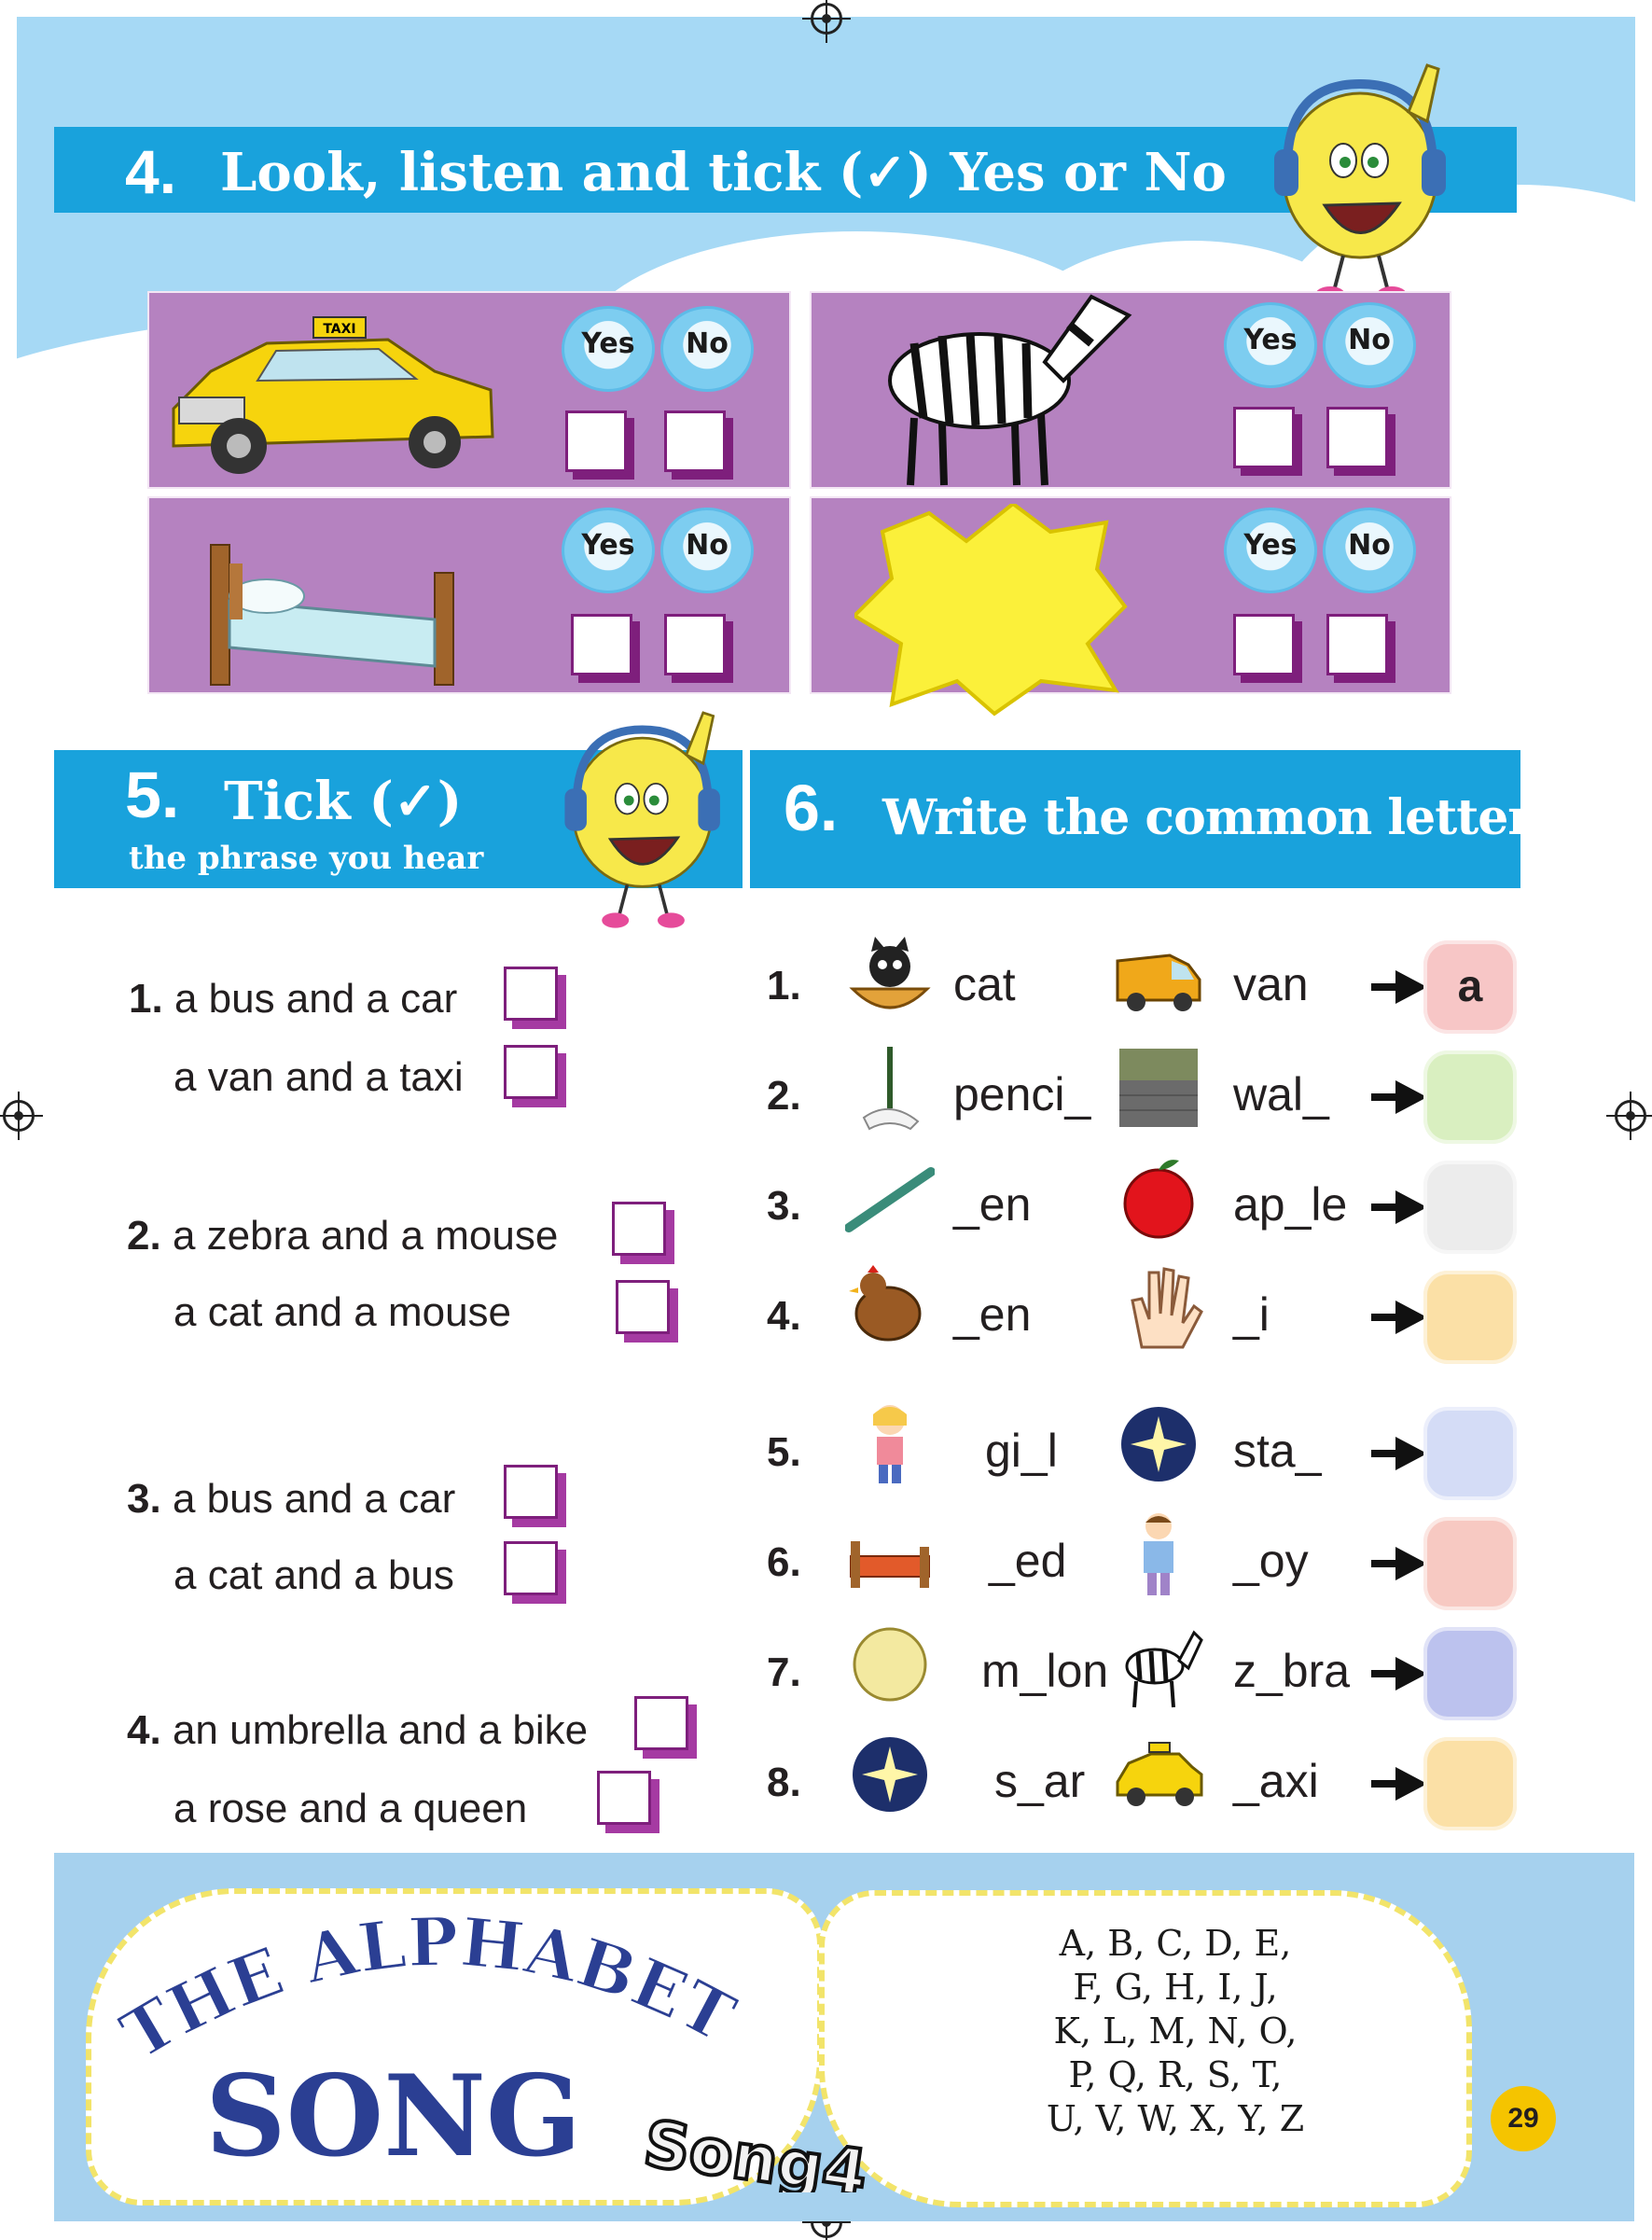 The height and width of the screenshot is (2240, 1652). Describe the element at coordinates (19, 1116) in the screenshot. I see `registration-mark-left` at that location.